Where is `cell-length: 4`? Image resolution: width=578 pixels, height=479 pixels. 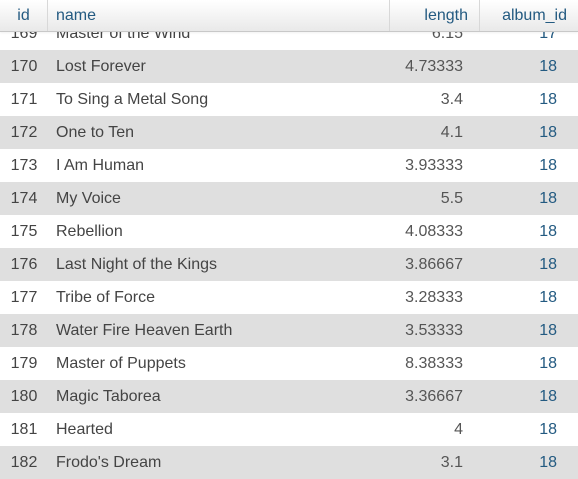
cell-length: 4 is located at coordinates (458, 429).